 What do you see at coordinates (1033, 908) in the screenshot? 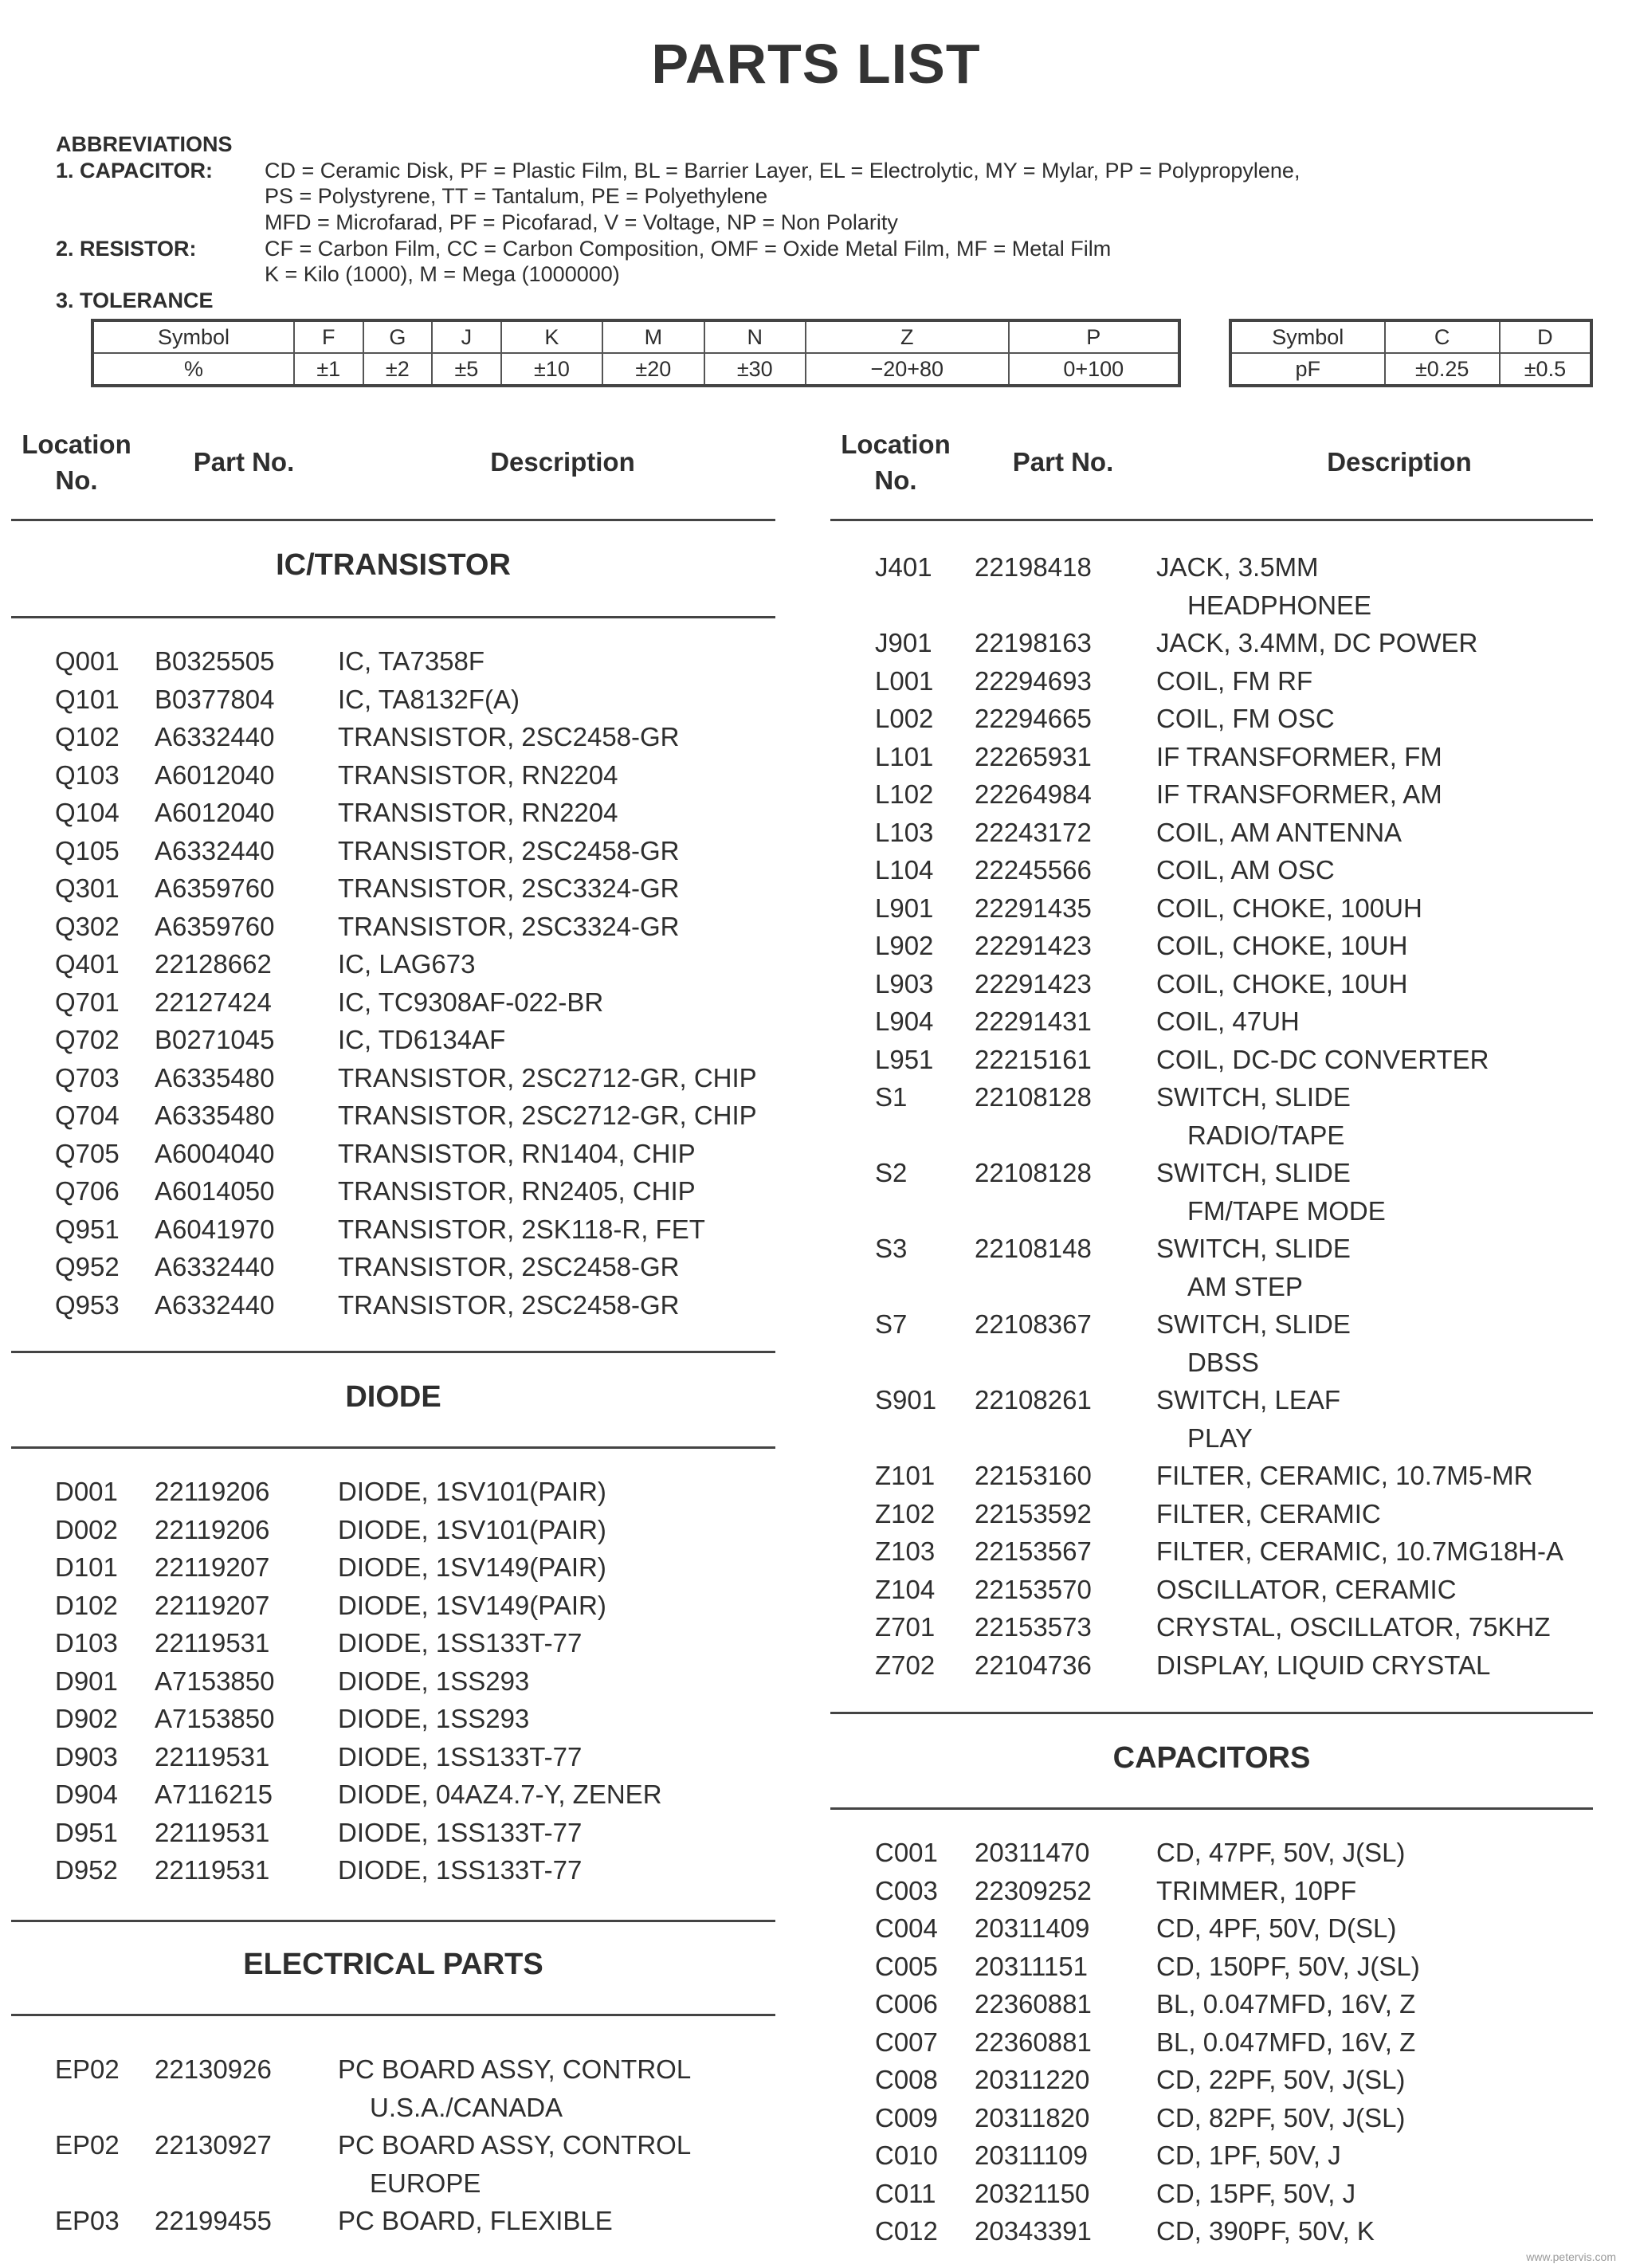
I see `part-no: 22291435` at bounding box center [1033, 908].